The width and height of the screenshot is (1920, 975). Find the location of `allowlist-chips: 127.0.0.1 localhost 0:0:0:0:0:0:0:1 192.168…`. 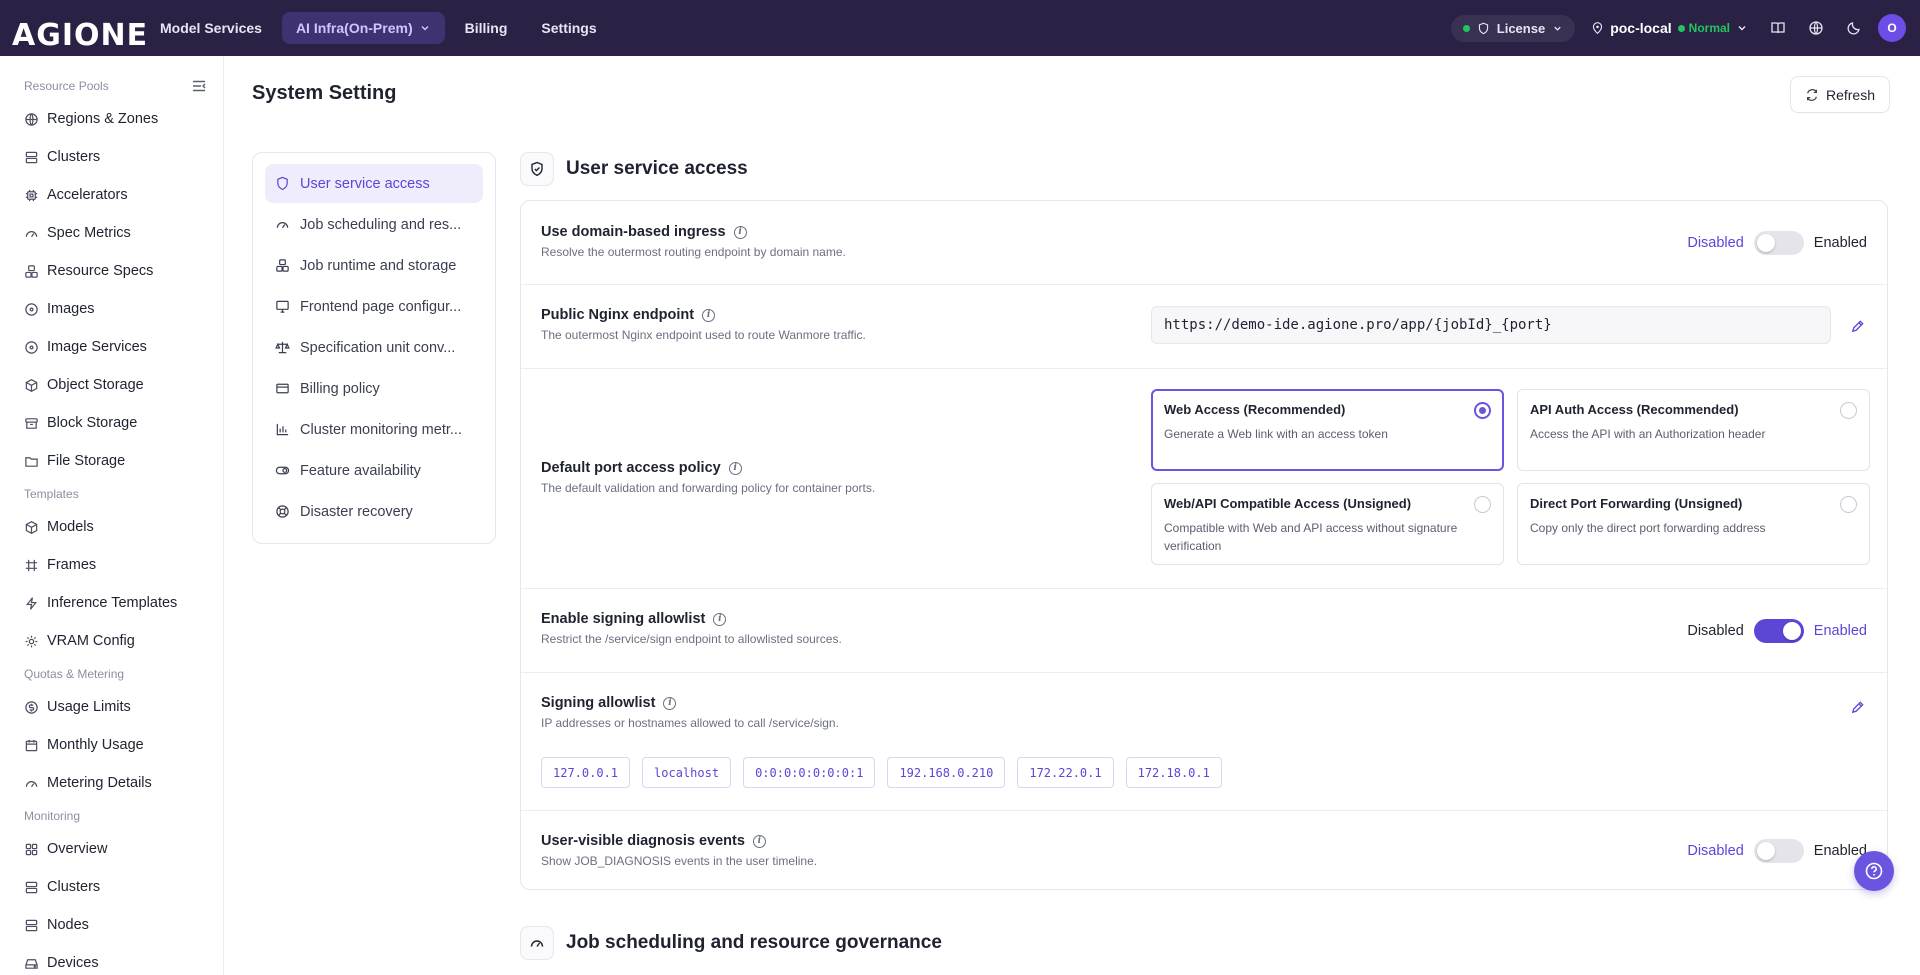

allowlist-chips: 127.0.0.1 localhost 0:0:0:0:0:0:0:1 192.168… is located at coordinates (881, 772).